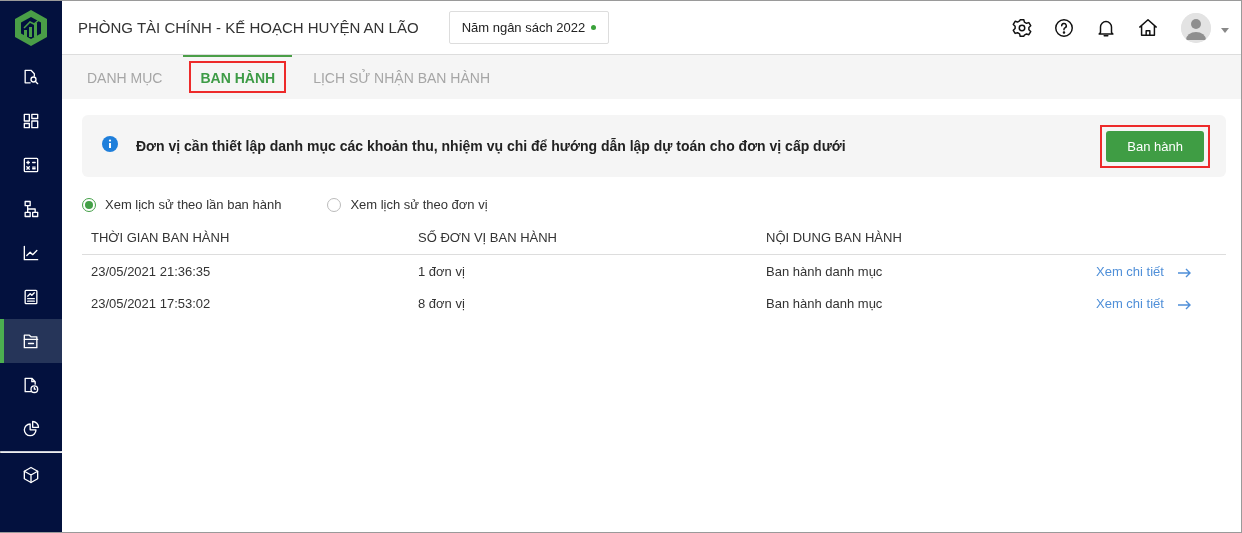 The width and height of the screenshot is (1242, 533). Describe the element at coordinates (594, 27) in the screenshot. I see `status-dot` at that location.